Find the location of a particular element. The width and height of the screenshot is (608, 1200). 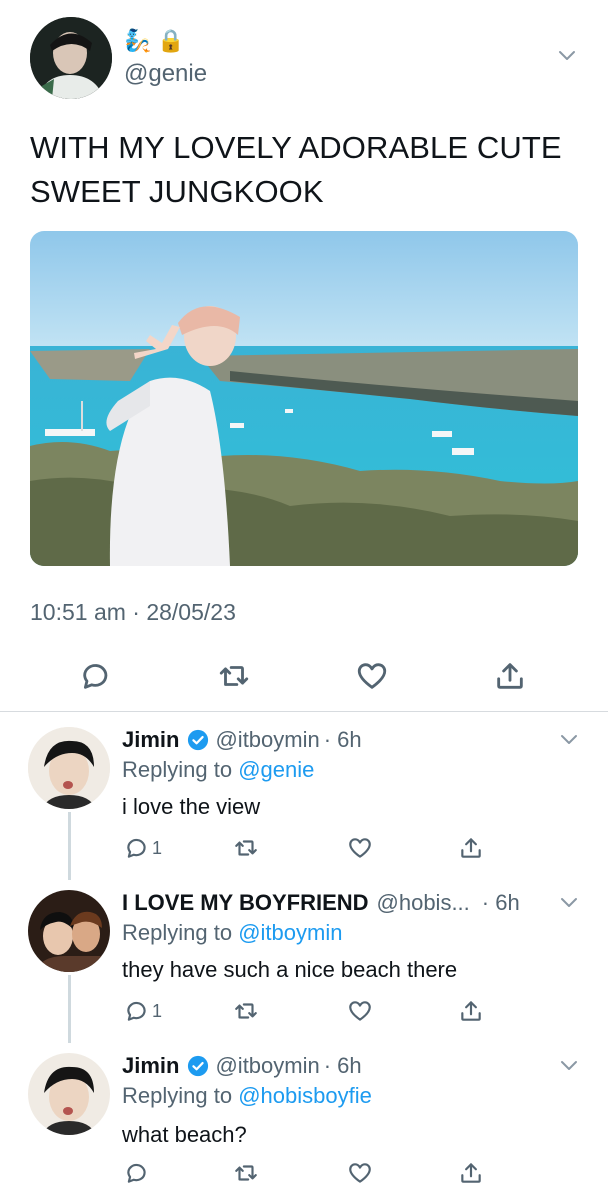

replying-to-handle: @hobisboyfie is located at coordinates (305, 1095).